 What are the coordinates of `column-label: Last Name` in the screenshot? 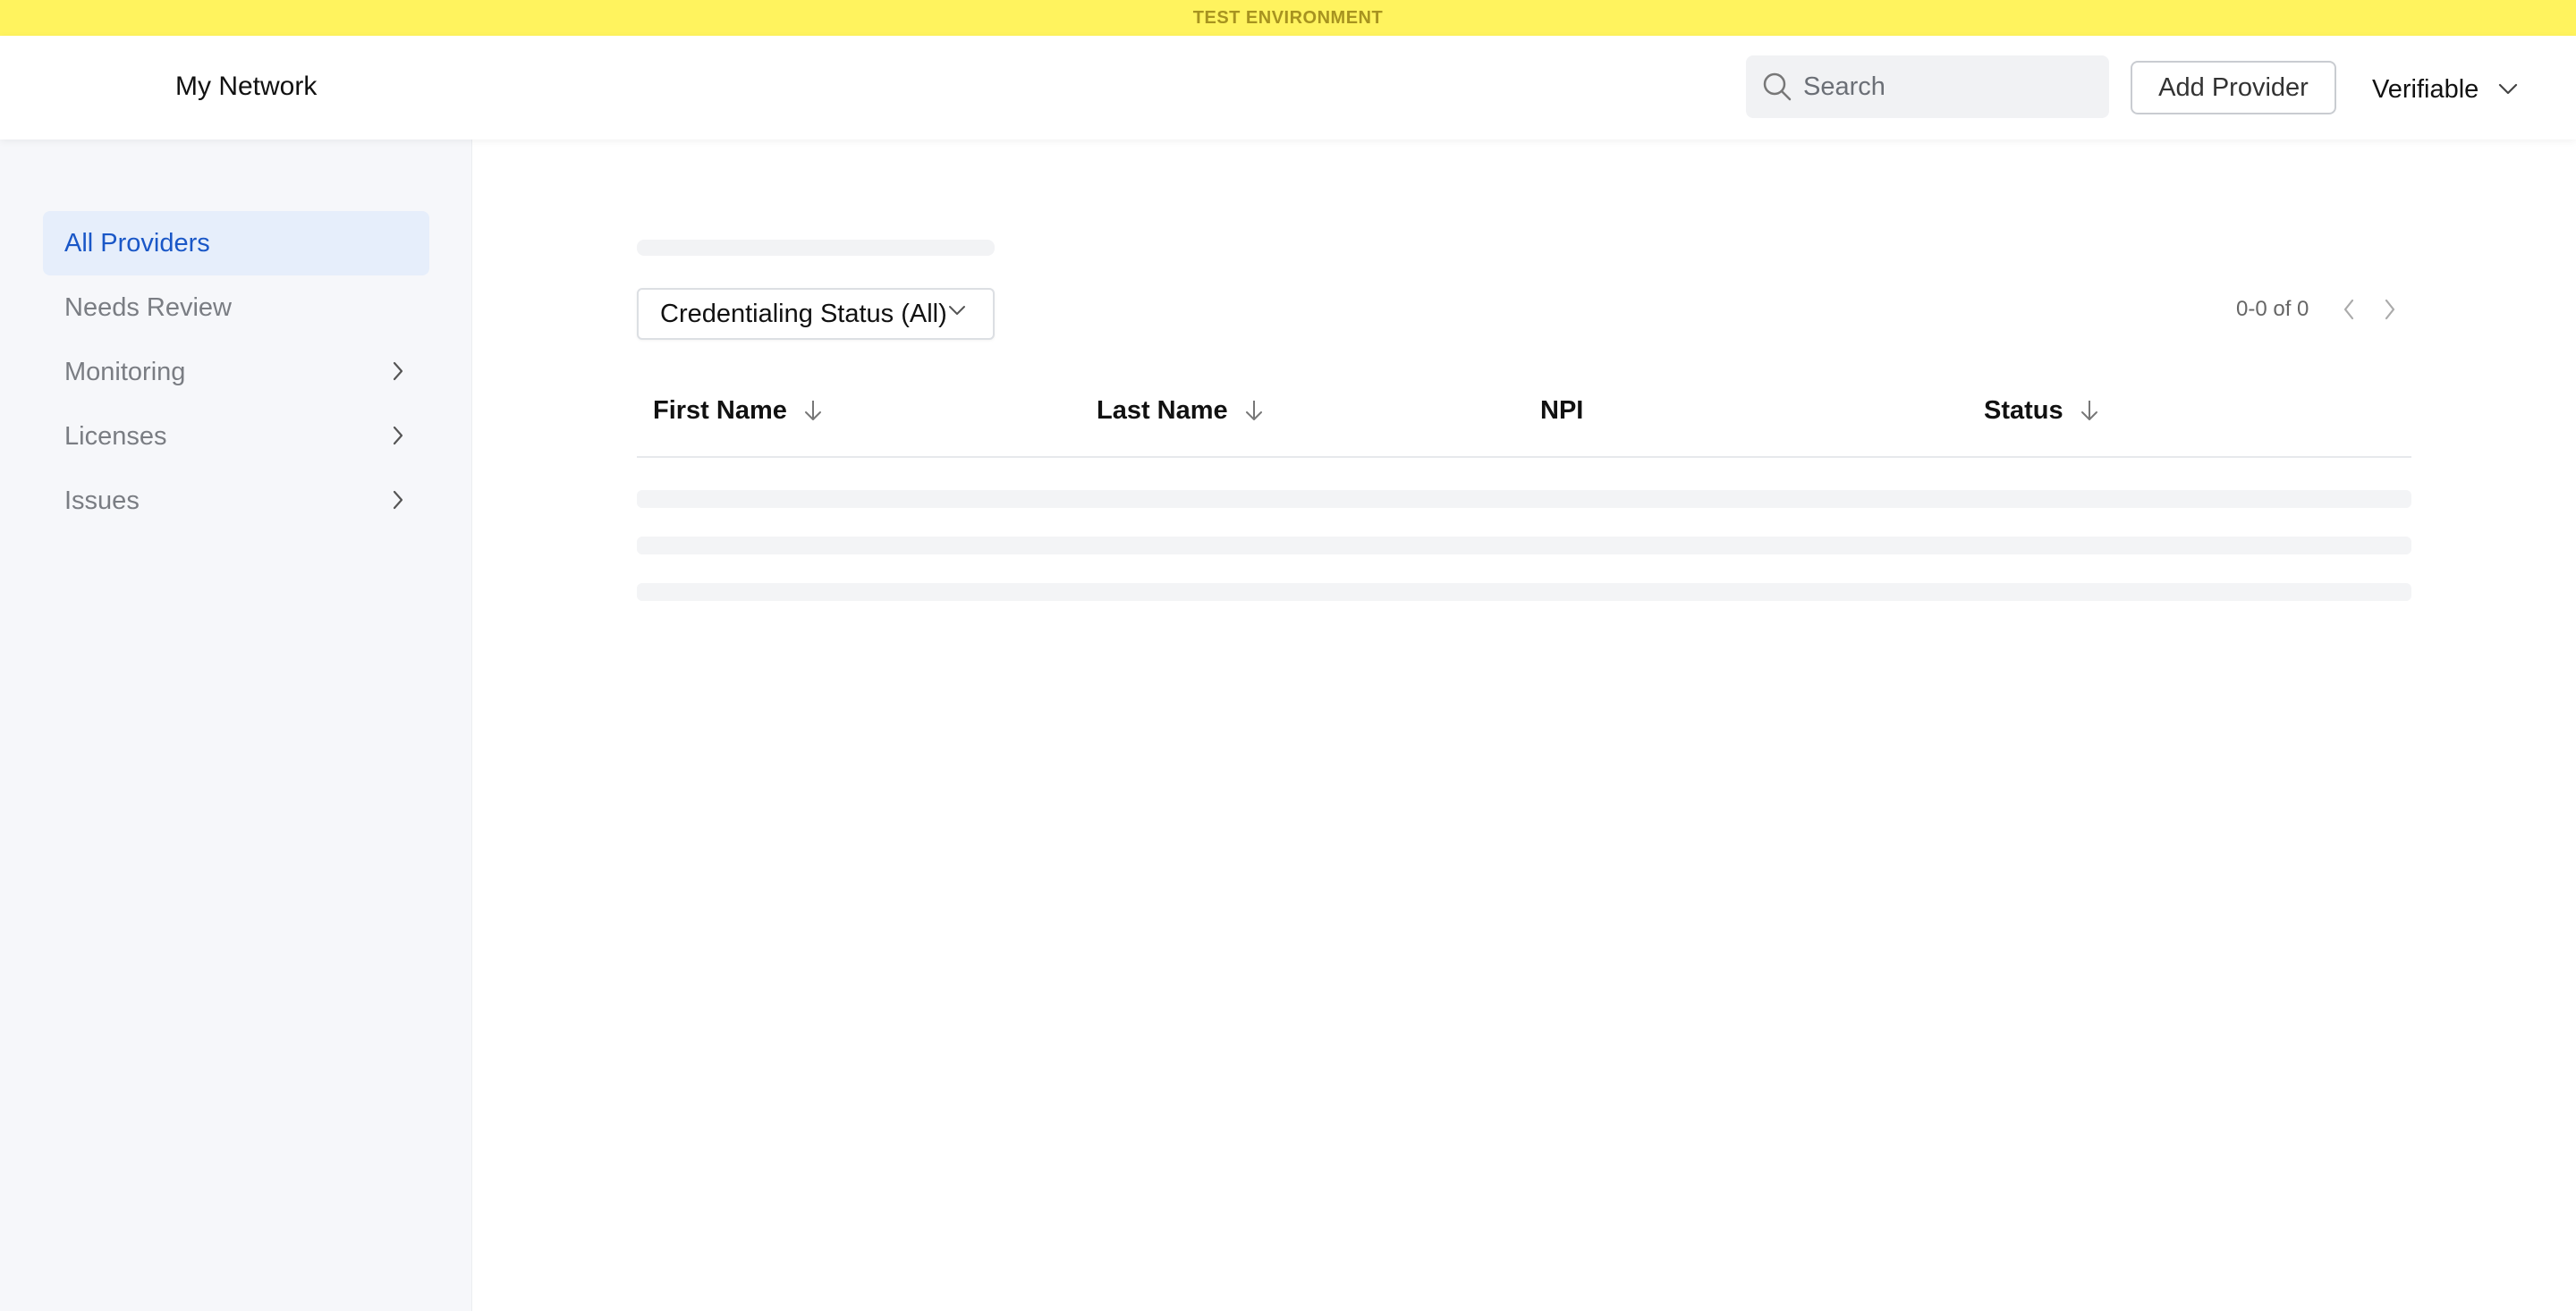 It's located at (1162, 410).